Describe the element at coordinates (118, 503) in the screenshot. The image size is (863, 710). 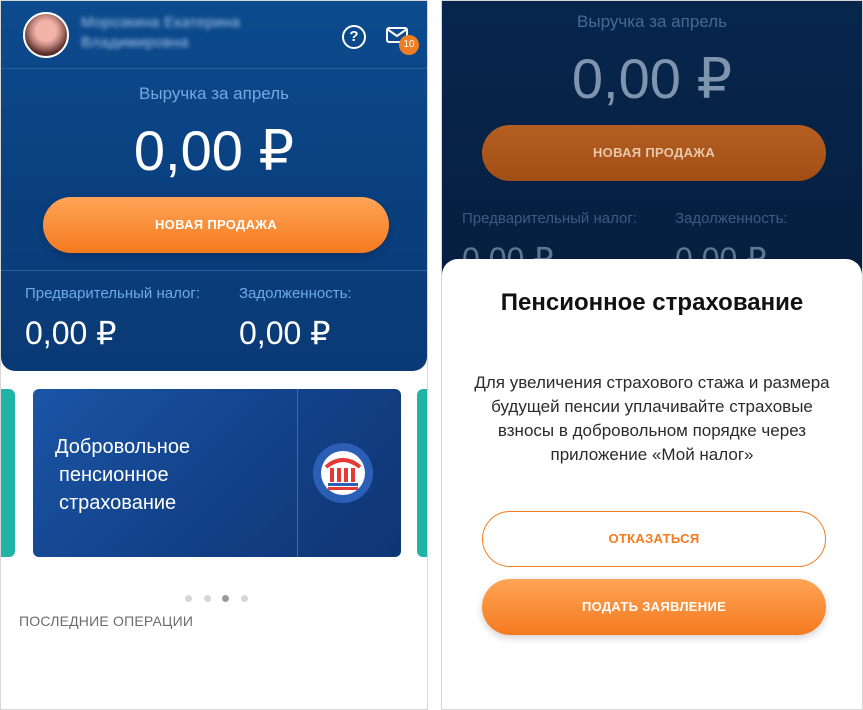
I see `promo-line: страхование` at that location.